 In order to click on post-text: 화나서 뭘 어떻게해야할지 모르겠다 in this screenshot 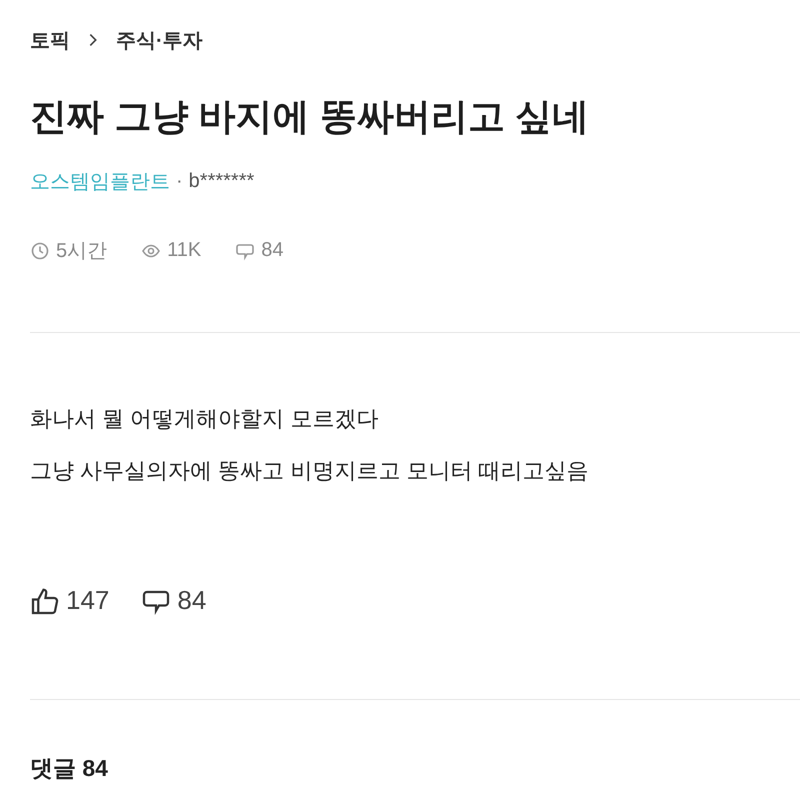, I will do `click(205, 419)`.